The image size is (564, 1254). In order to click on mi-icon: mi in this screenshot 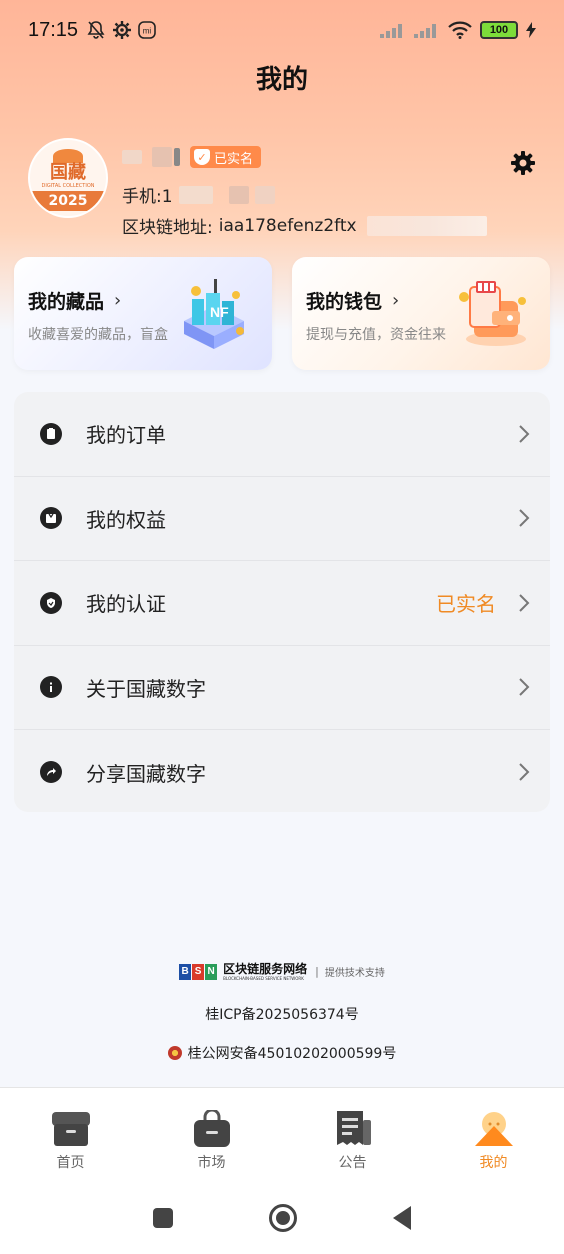, I will do `click(147, 30)`.